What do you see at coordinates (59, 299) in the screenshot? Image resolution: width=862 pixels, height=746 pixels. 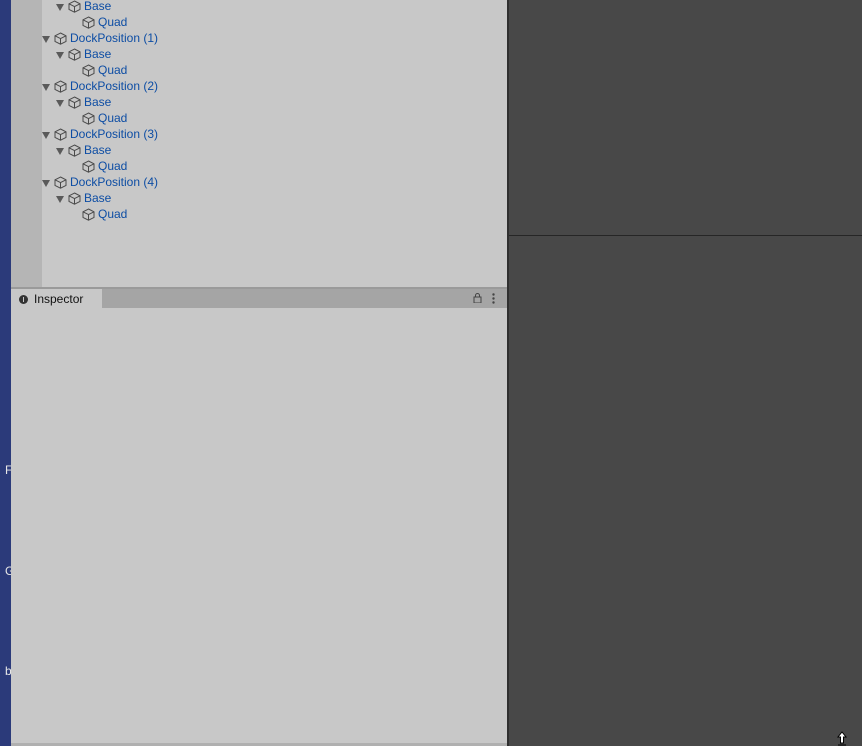 I see `tab-inspector-label: Inspector` at bounding box center [59, 299].